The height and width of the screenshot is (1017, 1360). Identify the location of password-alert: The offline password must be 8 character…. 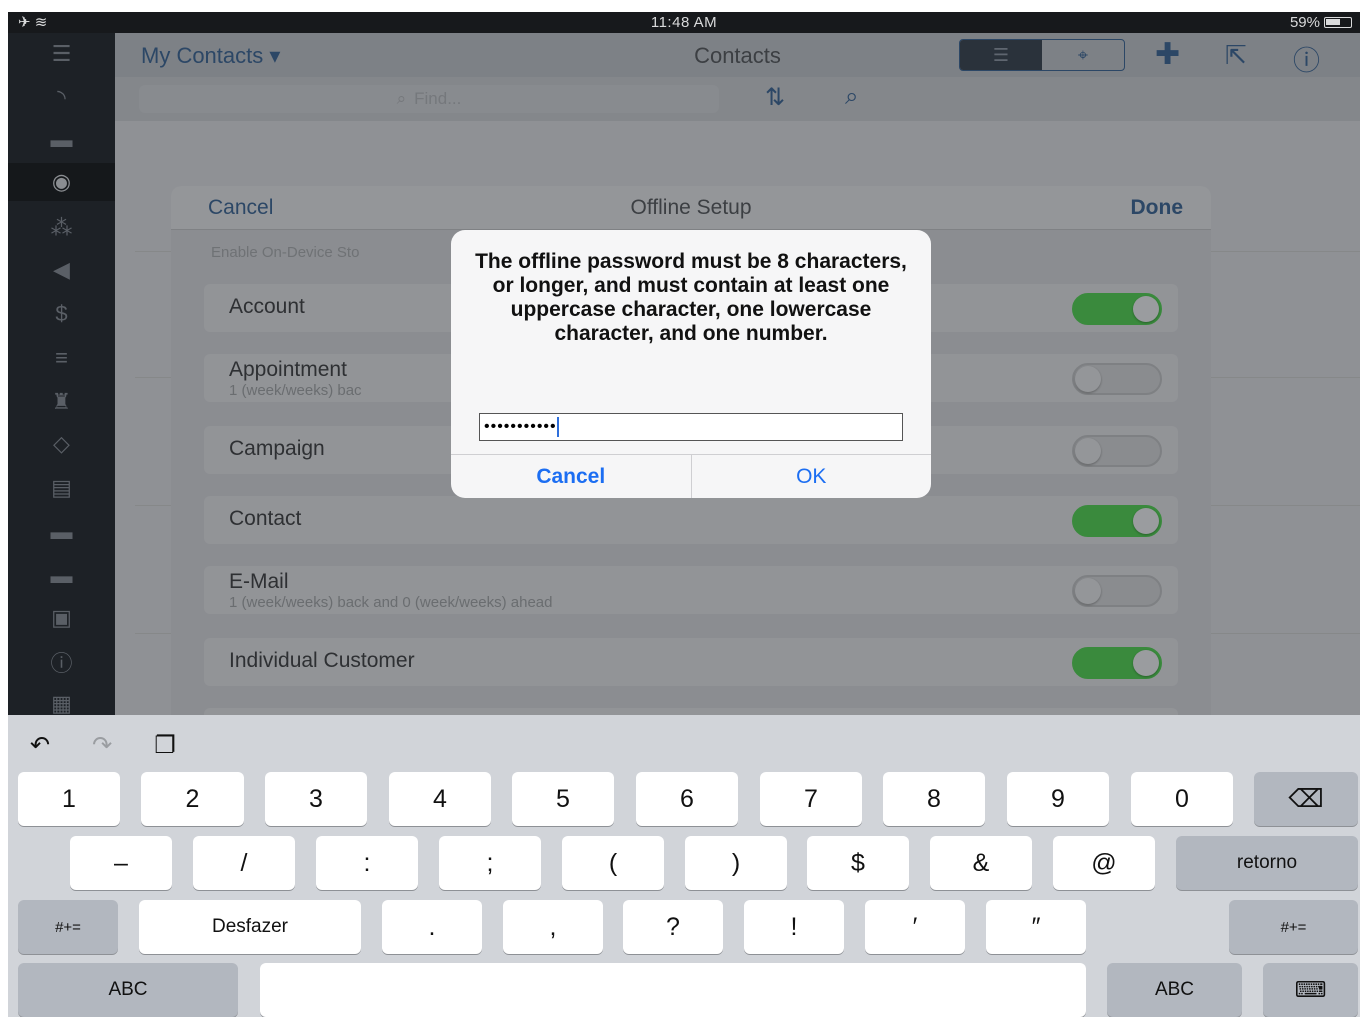
(691, 364).